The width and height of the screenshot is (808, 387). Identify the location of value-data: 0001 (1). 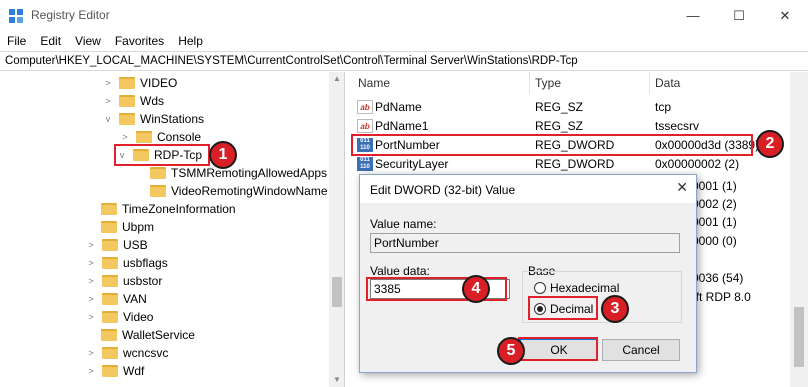
(714, 186).